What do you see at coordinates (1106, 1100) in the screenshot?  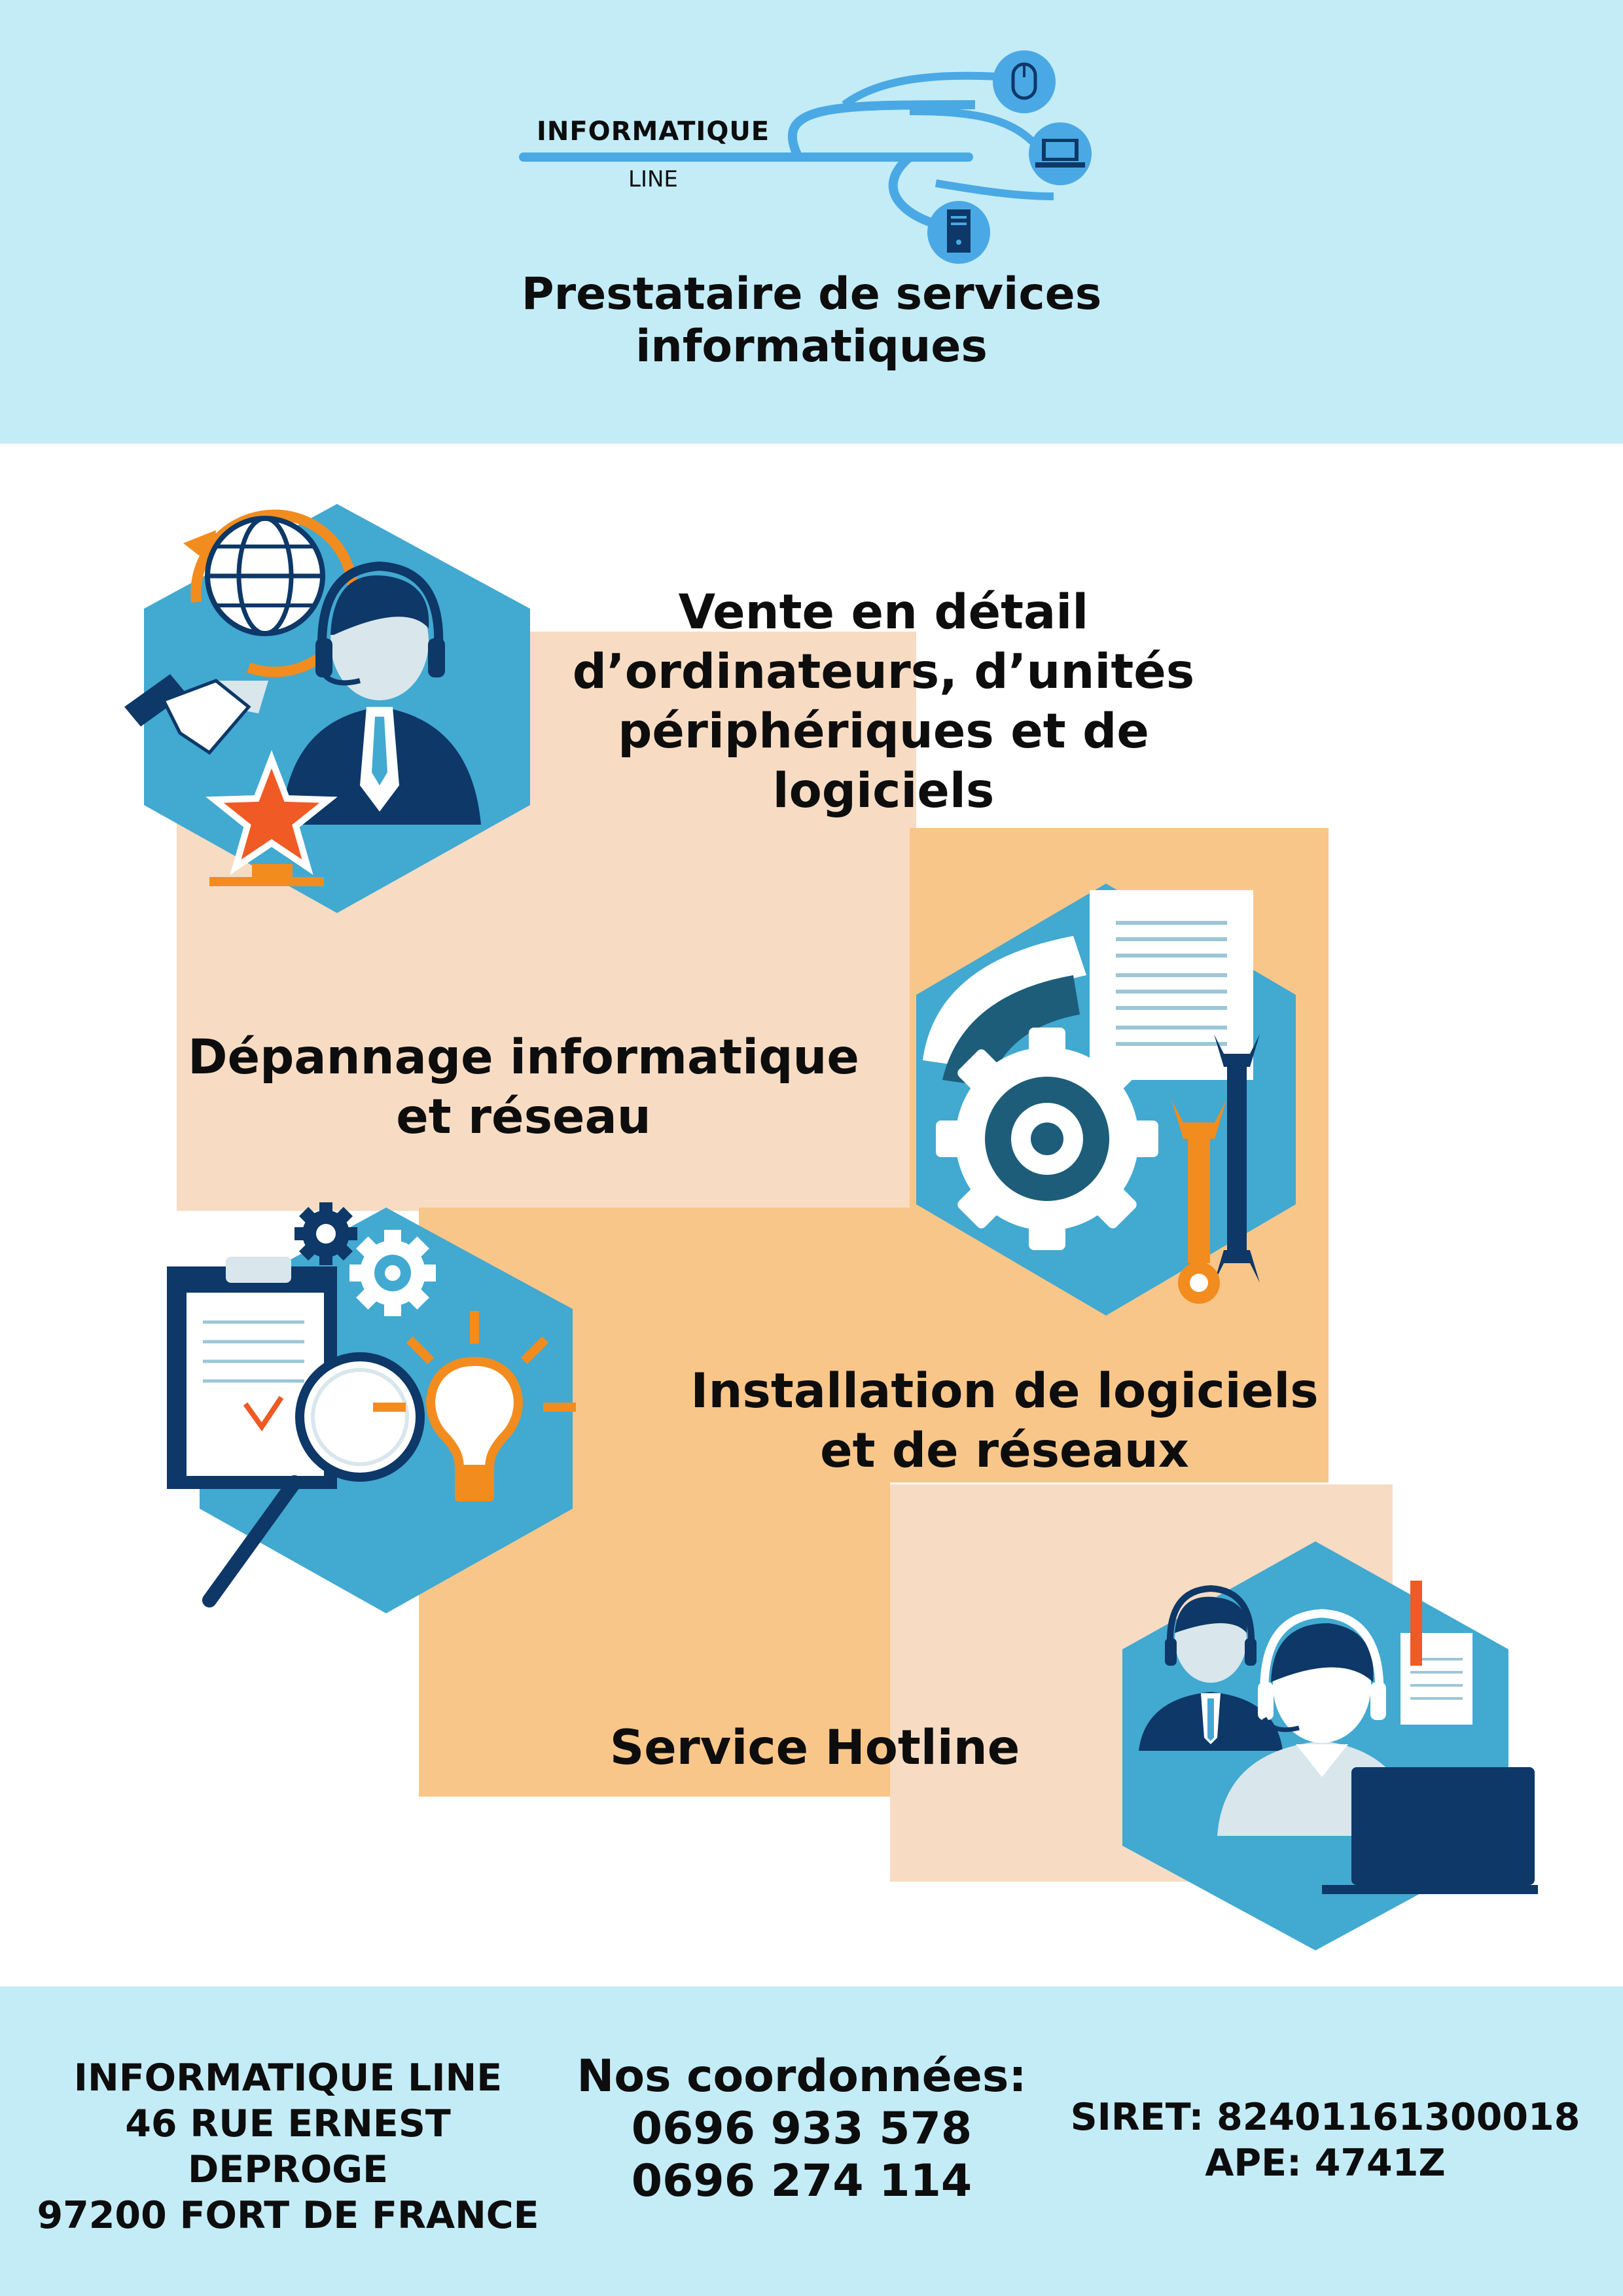 I see `repair-gear-wrench-icon` at bounding box center [1106, 1100].